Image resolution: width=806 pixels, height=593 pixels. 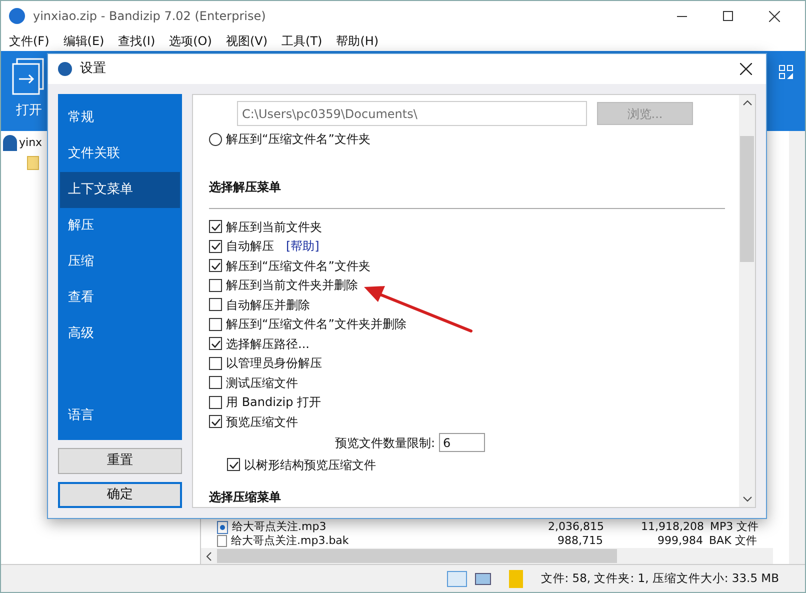 I want to click on file-type: BAK 文件, so click(x=733, y=541).